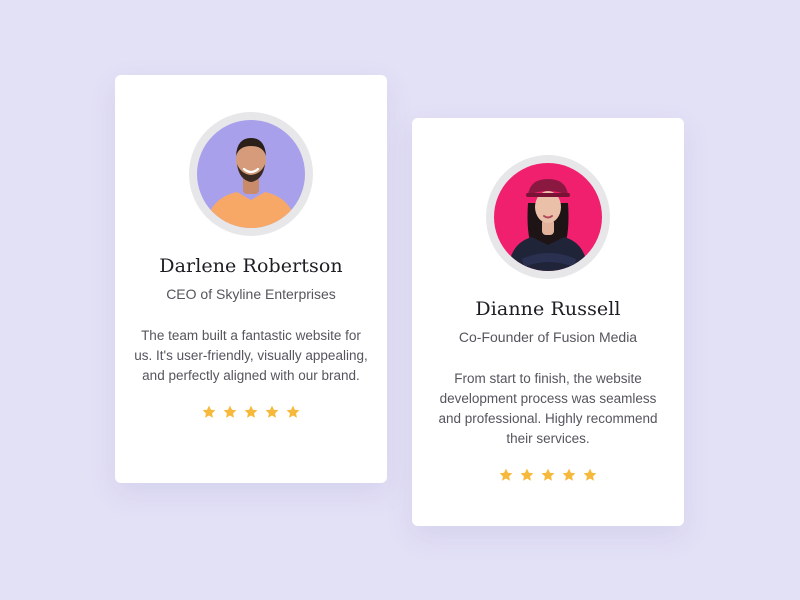  I want to click on reviewer-role: CEO of Skyline Enterprises, so click(251, 294).